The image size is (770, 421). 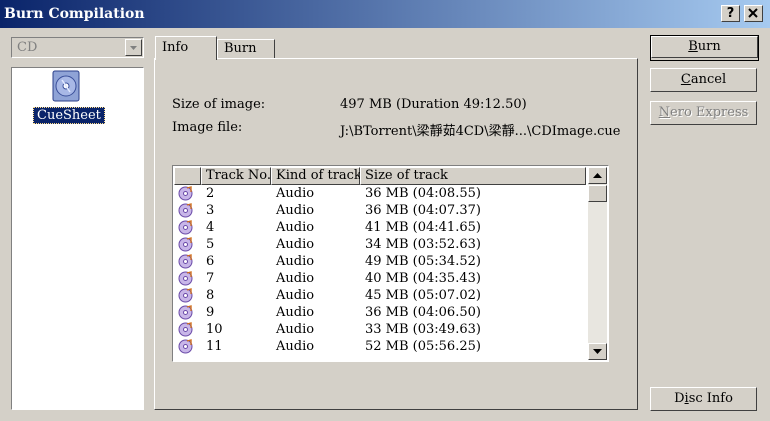 What do you see at coordinates (480, 131) in the screenshot?
I see `image-file-value: J:\BTorrent\梁靜茹4CD\梁靜...\CDImage.cue` at bounding box center [480, 131].